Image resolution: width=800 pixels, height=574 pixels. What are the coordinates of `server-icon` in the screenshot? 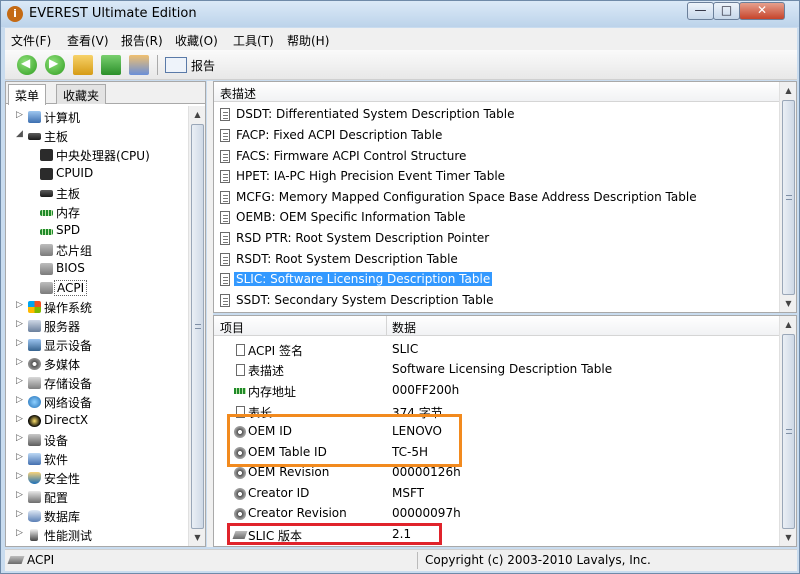 It's located at (34, 326).